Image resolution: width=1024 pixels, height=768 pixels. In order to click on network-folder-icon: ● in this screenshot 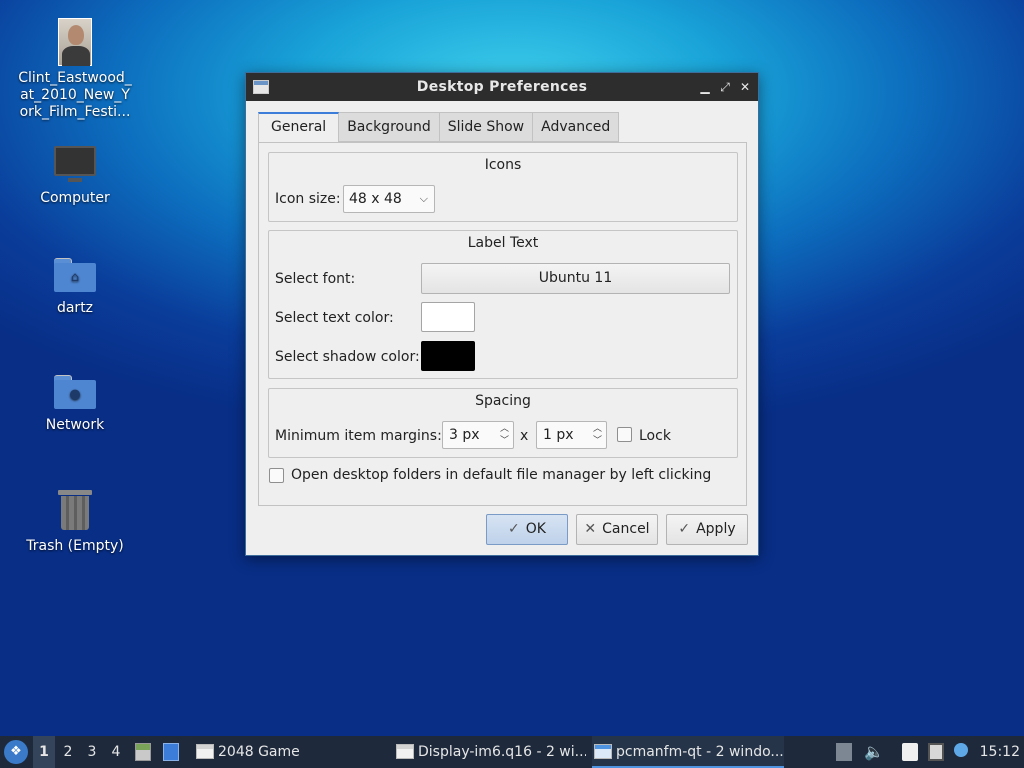, I will do `click(75, 392)`.